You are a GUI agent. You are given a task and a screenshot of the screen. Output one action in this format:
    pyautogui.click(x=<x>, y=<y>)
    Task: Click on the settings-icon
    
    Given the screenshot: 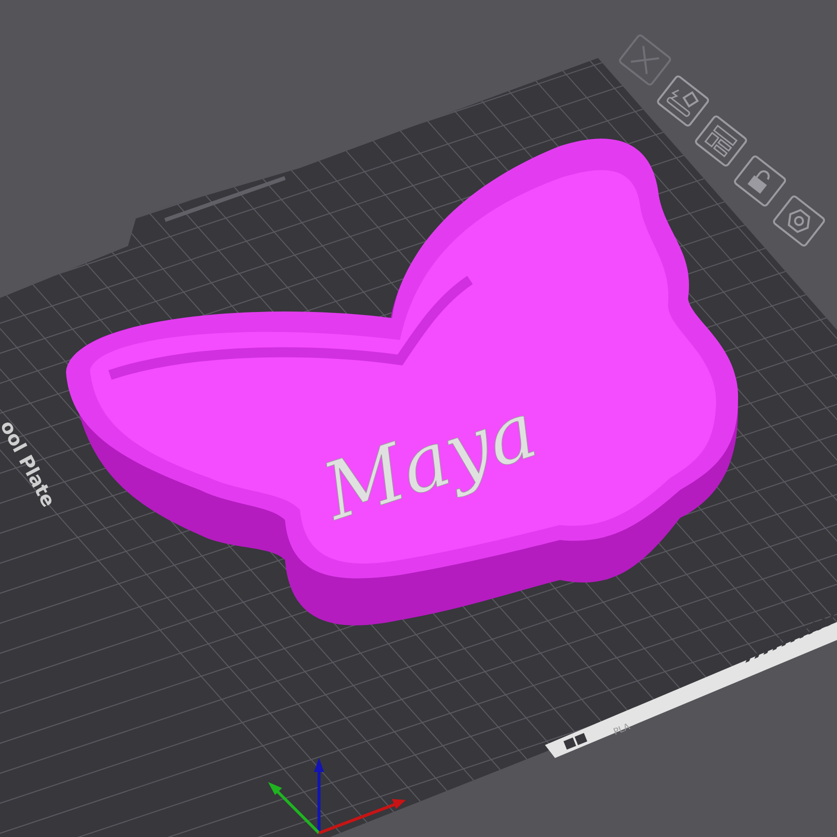 What is the action you would take?
    pyautogui.click(x=799, y=221)
    